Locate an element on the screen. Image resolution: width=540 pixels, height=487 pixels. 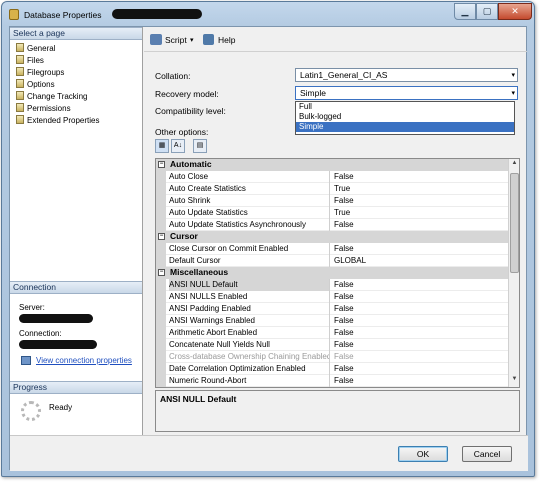
page-item-label: Permissions is located at coordinates (49, 108).